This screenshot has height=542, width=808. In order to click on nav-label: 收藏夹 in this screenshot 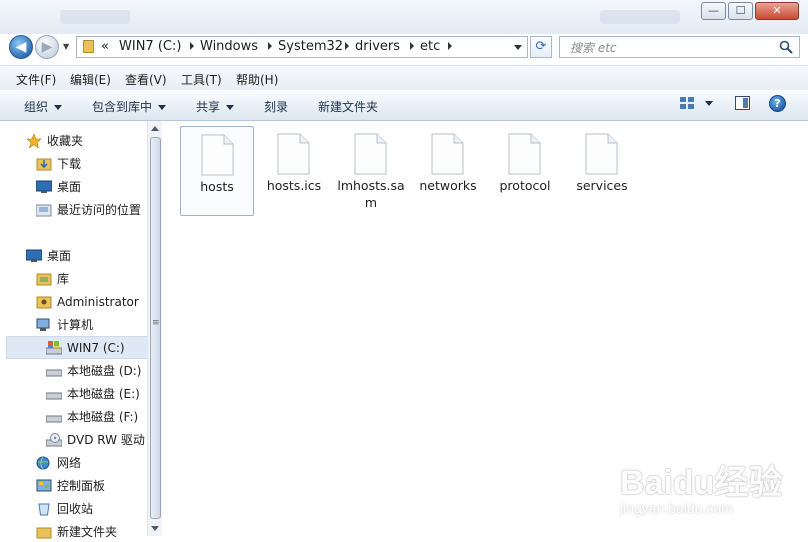, I will do `click(65, 141)`.